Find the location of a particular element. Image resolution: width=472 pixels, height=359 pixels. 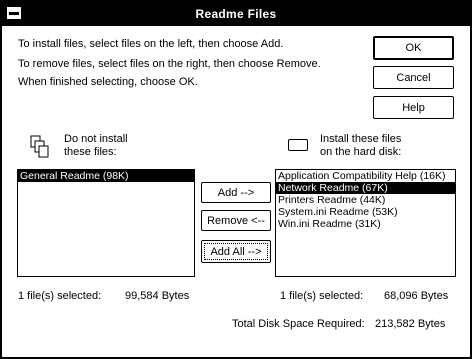

not-install-listbox: General Readme (98K) is located at coordinates (106, 223).